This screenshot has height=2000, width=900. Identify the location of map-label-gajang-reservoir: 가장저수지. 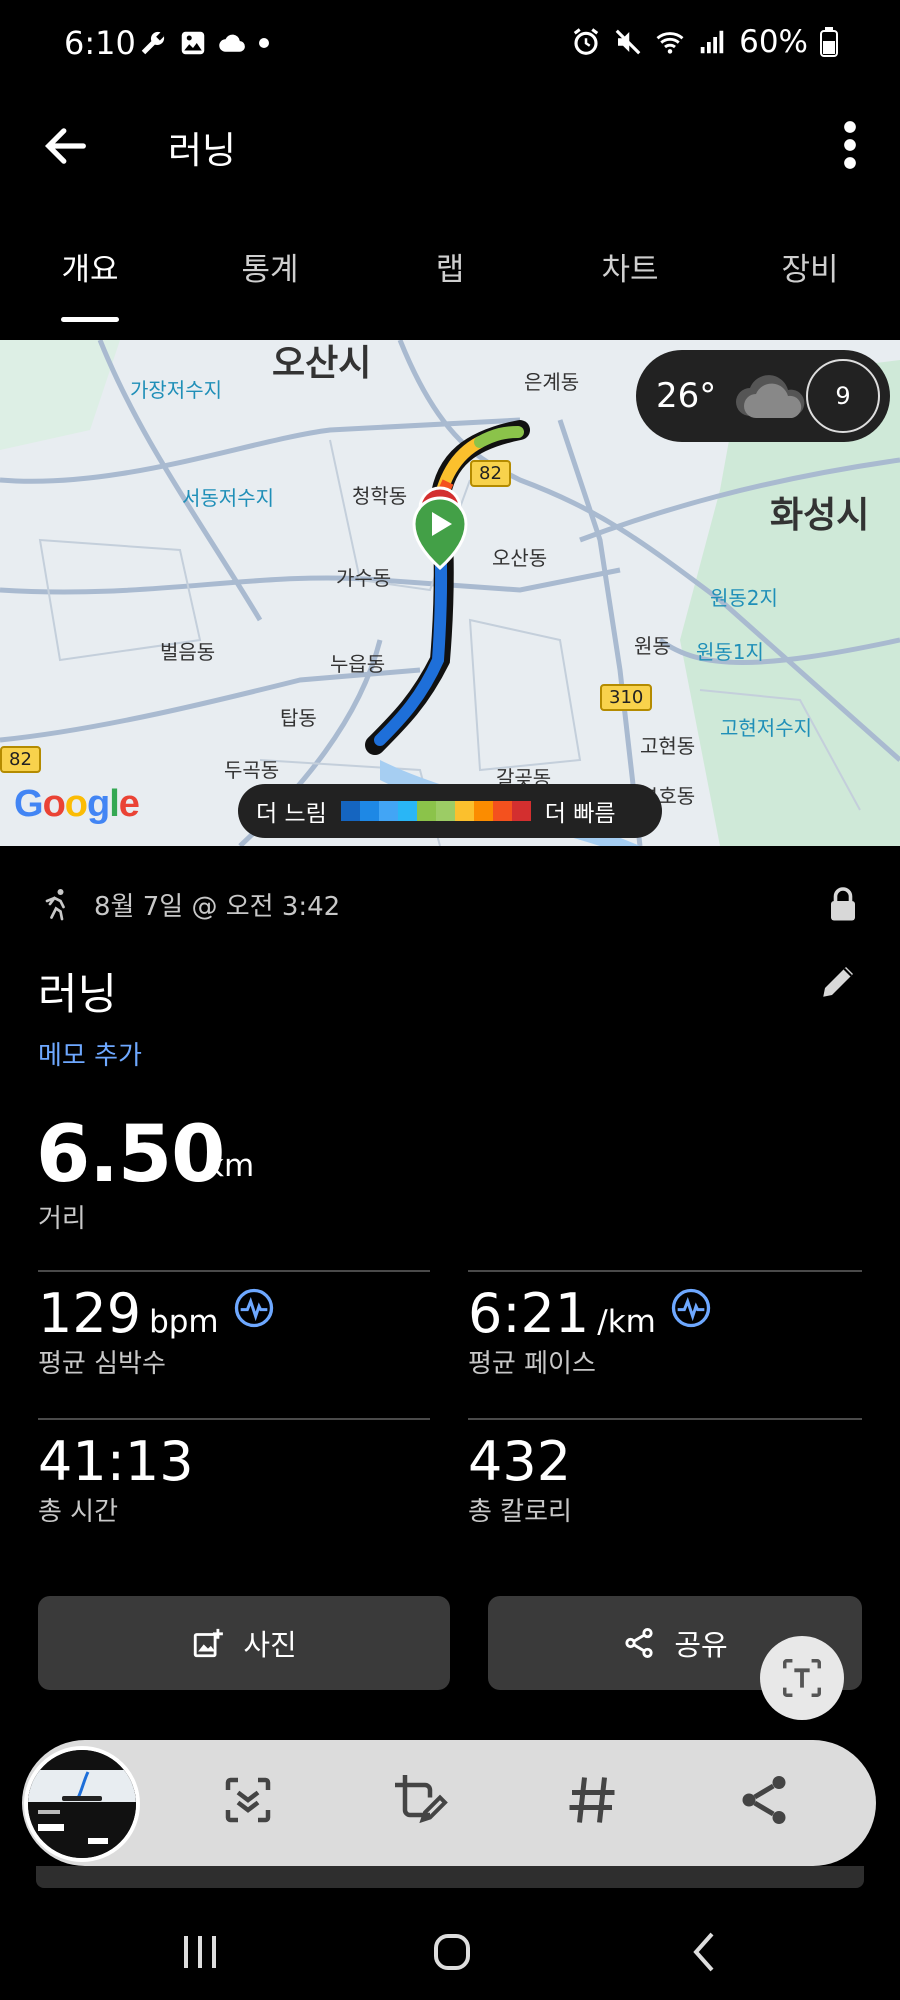
(176, 390).